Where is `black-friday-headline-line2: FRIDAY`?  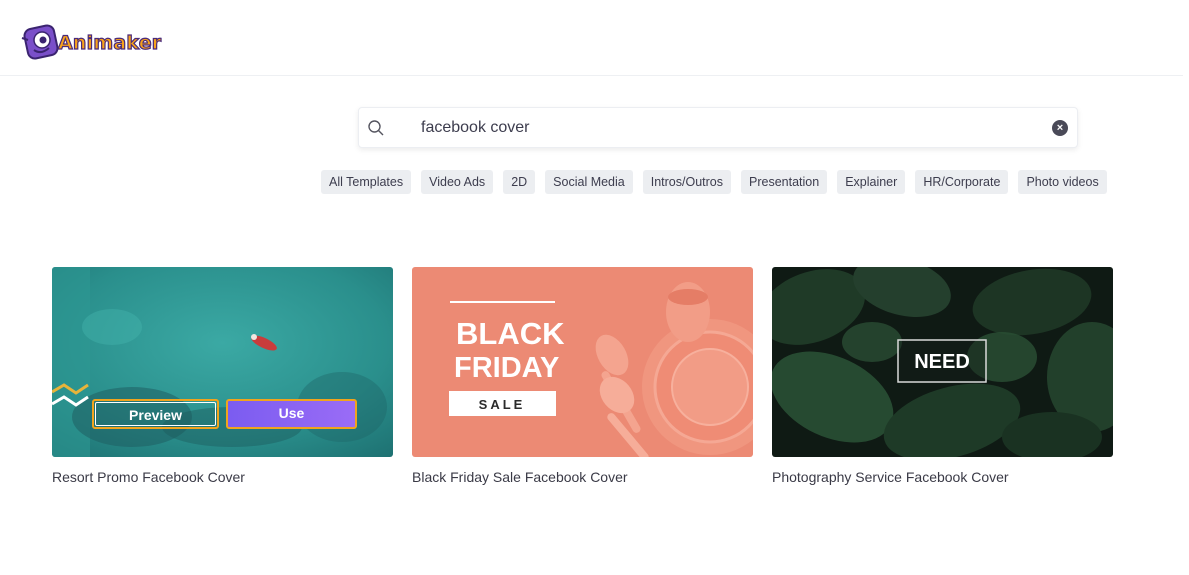
black-friday-headline-line2: FRIDAY is located at coordinates (506, 368).